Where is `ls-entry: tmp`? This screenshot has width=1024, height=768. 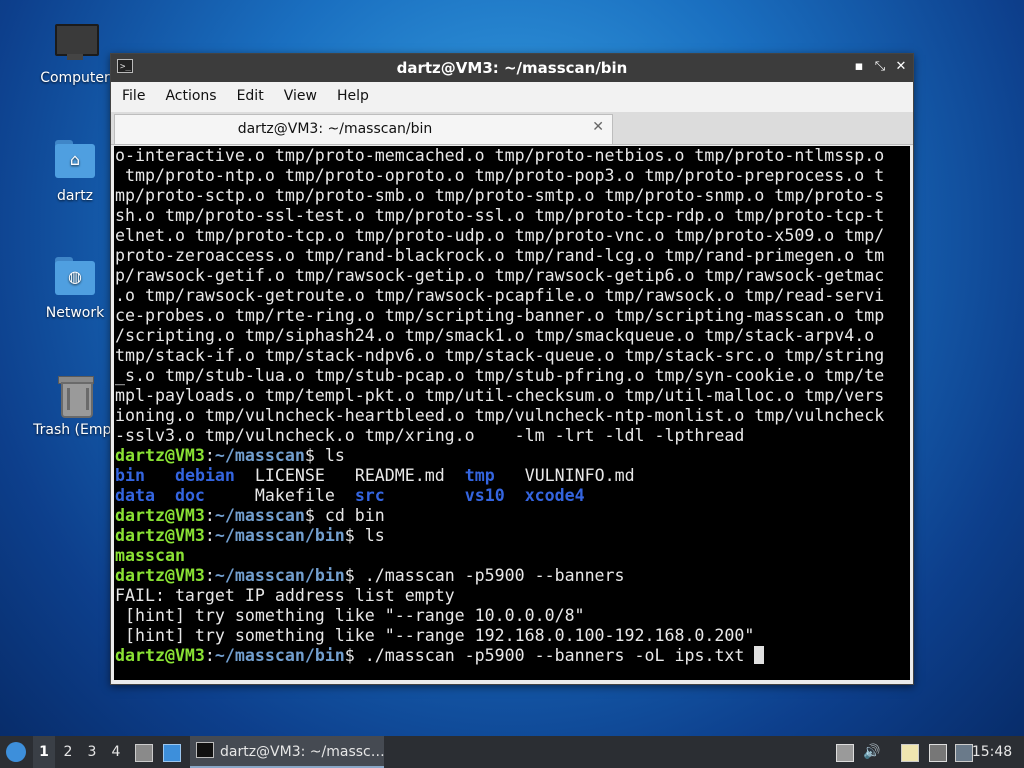
ls-entry: tmp is located at coordinates (479, 475).